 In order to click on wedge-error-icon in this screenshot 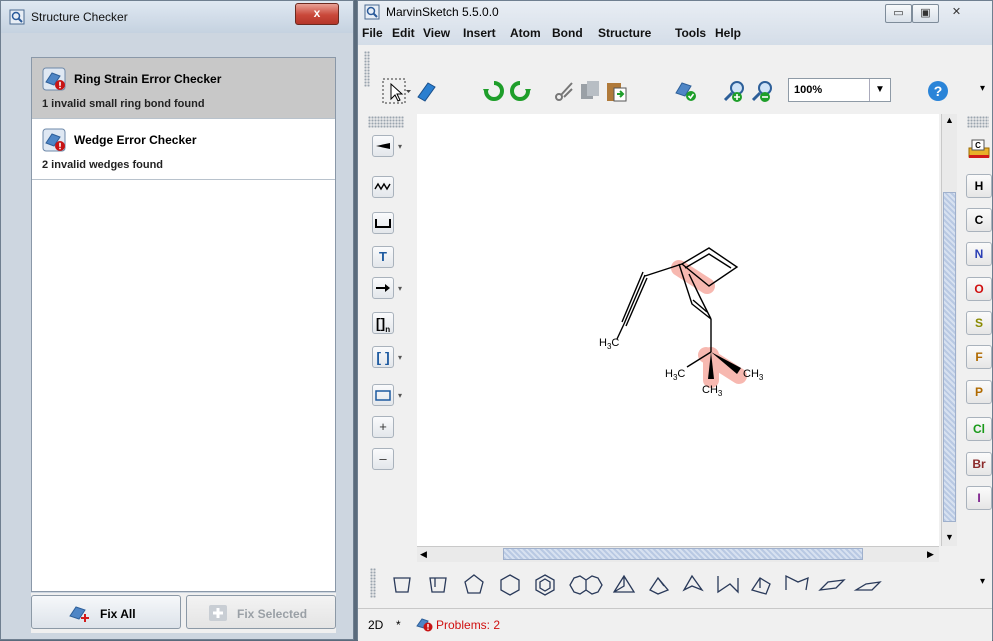, I will do `click(54, 140)`.